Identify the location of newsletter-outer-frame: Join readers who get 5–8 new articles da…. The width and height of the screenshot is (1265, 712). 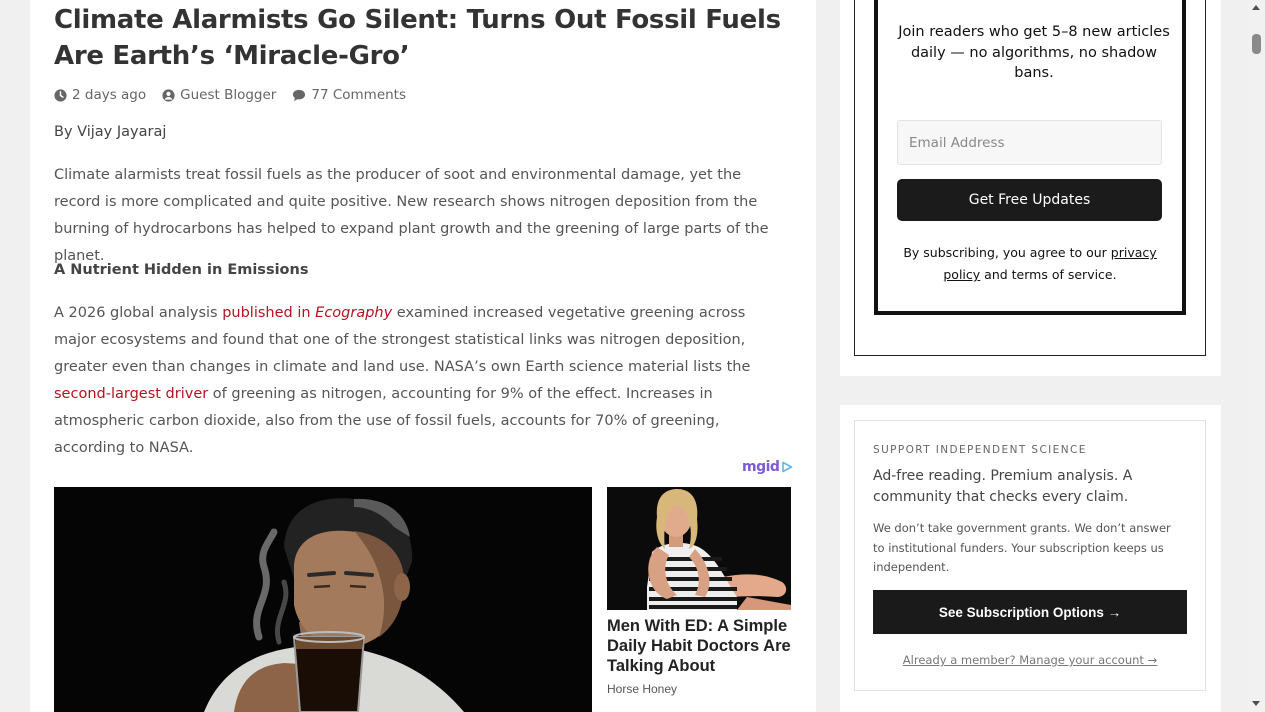
(1030, 178).